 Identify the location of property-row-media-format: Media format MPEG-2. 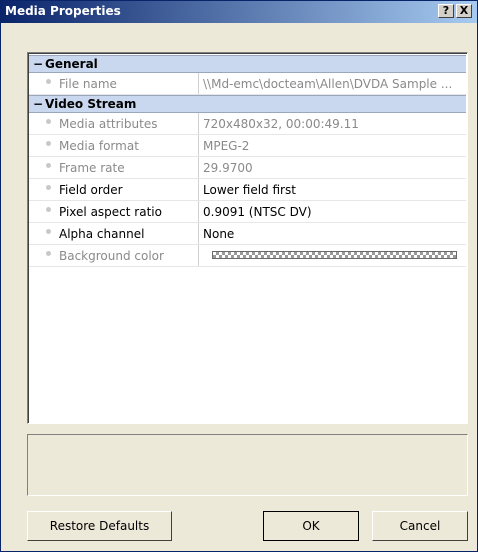
(247, 146).